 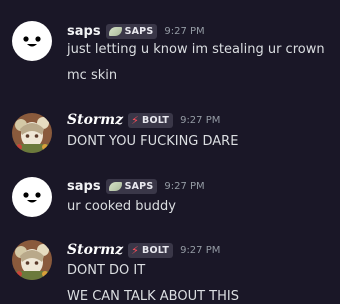 What do you see at coordinates (121, 206) in the screenshot?
I see `message-text: ur cooked buddy` at bounding box center [121, 206].